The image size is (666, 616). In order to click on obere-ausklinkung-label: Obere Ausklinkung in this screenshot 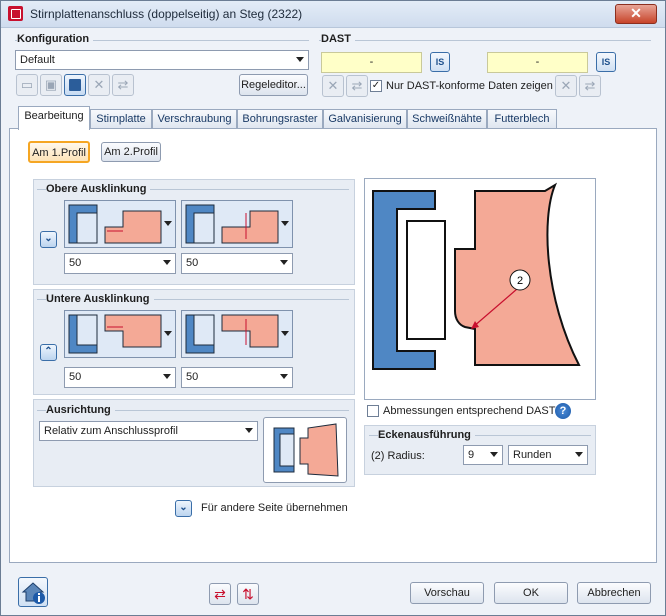, I will do `click(98, 189)`.